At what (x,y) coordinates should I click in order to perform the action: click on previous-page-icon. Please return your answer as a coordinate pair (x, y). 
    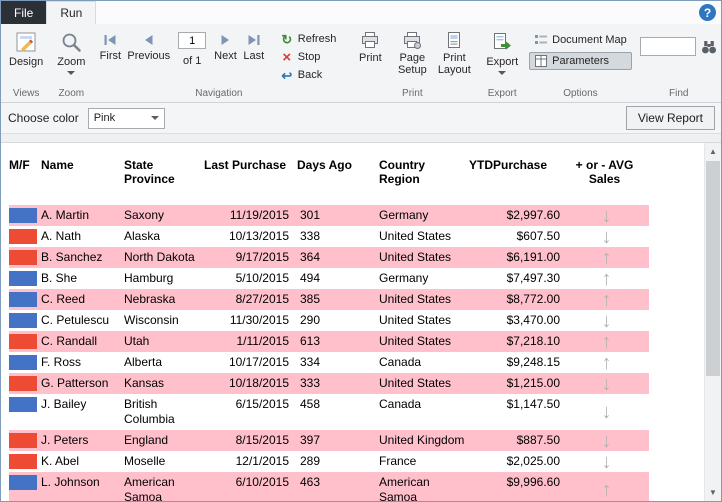
    Looking at the image, I should click on (149, 40).